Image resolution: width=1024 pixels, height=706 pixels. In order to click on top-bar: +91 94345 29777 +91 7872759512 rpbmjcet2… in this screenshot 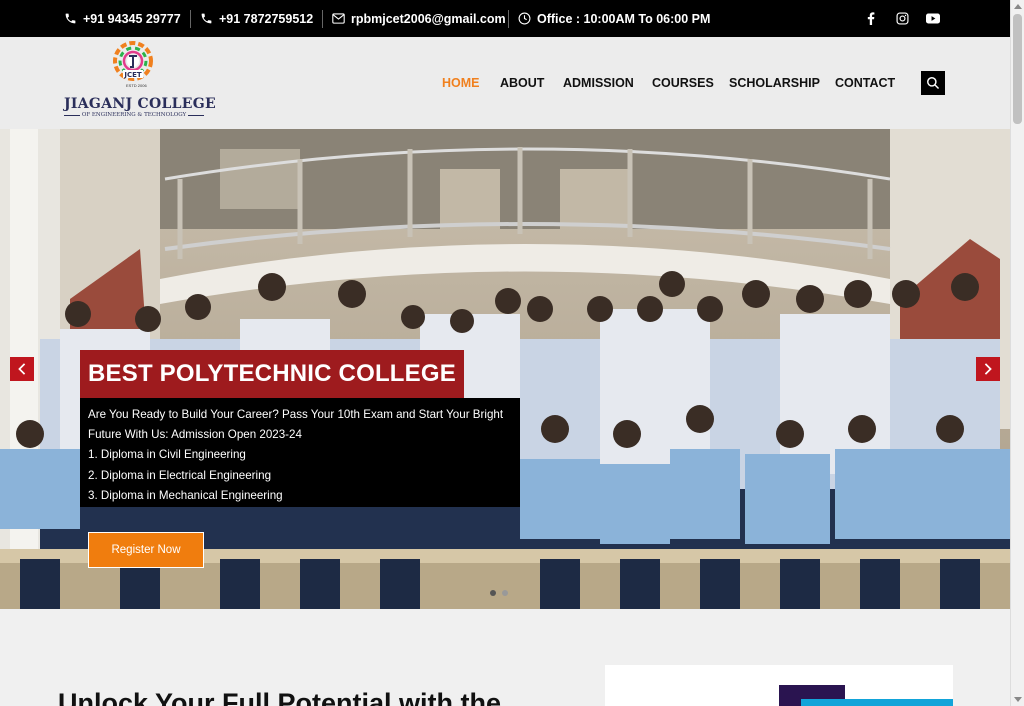, I will do `click(505, 18)`.